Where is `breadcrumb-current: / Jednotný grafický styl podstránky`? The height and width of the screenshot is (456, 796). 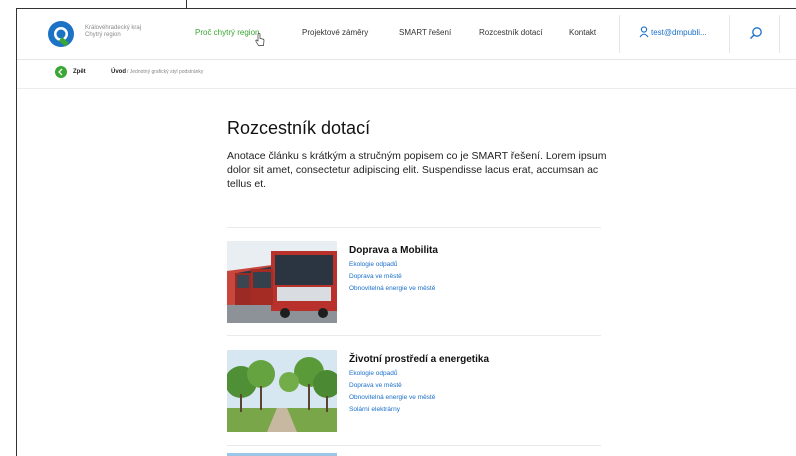
breadcrumb-current: / Jednotný grafický styl podstránky is located at coordinates (165, 72).